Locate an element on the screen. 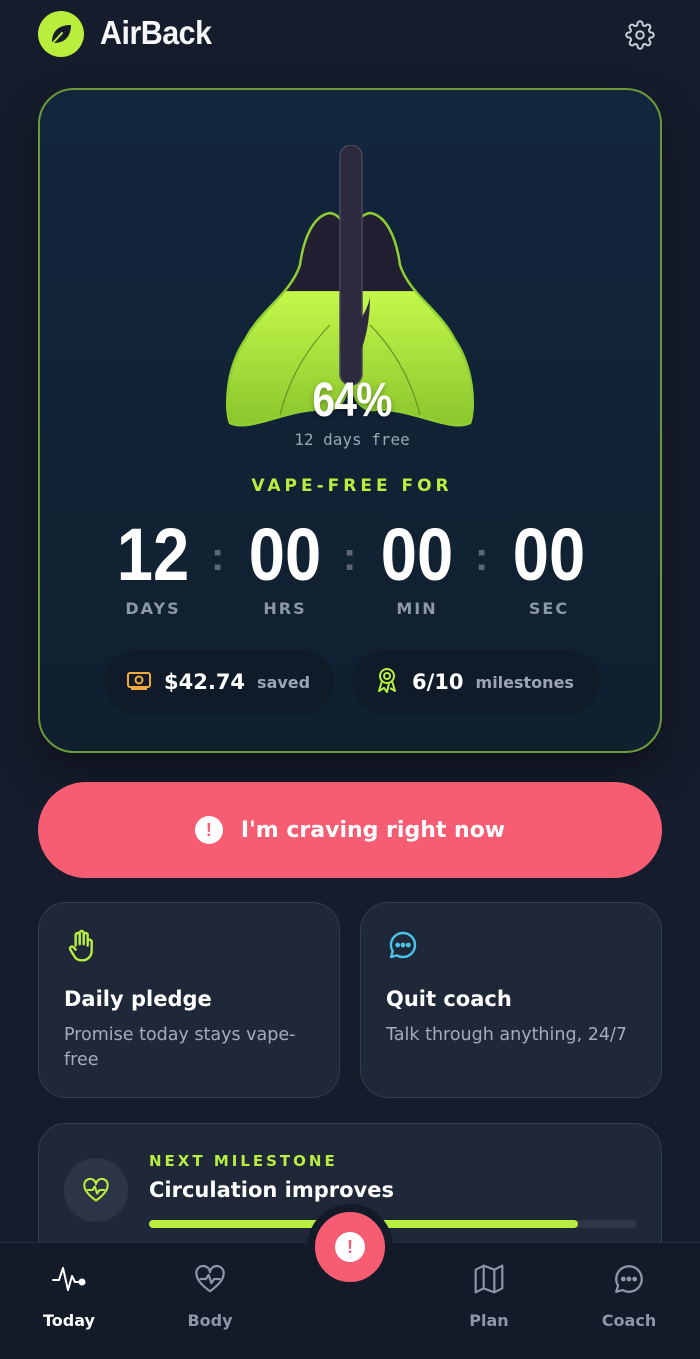 This screenshot has width=700, height=1359. nav-label: Coach is located at coordinates (629, 1320).